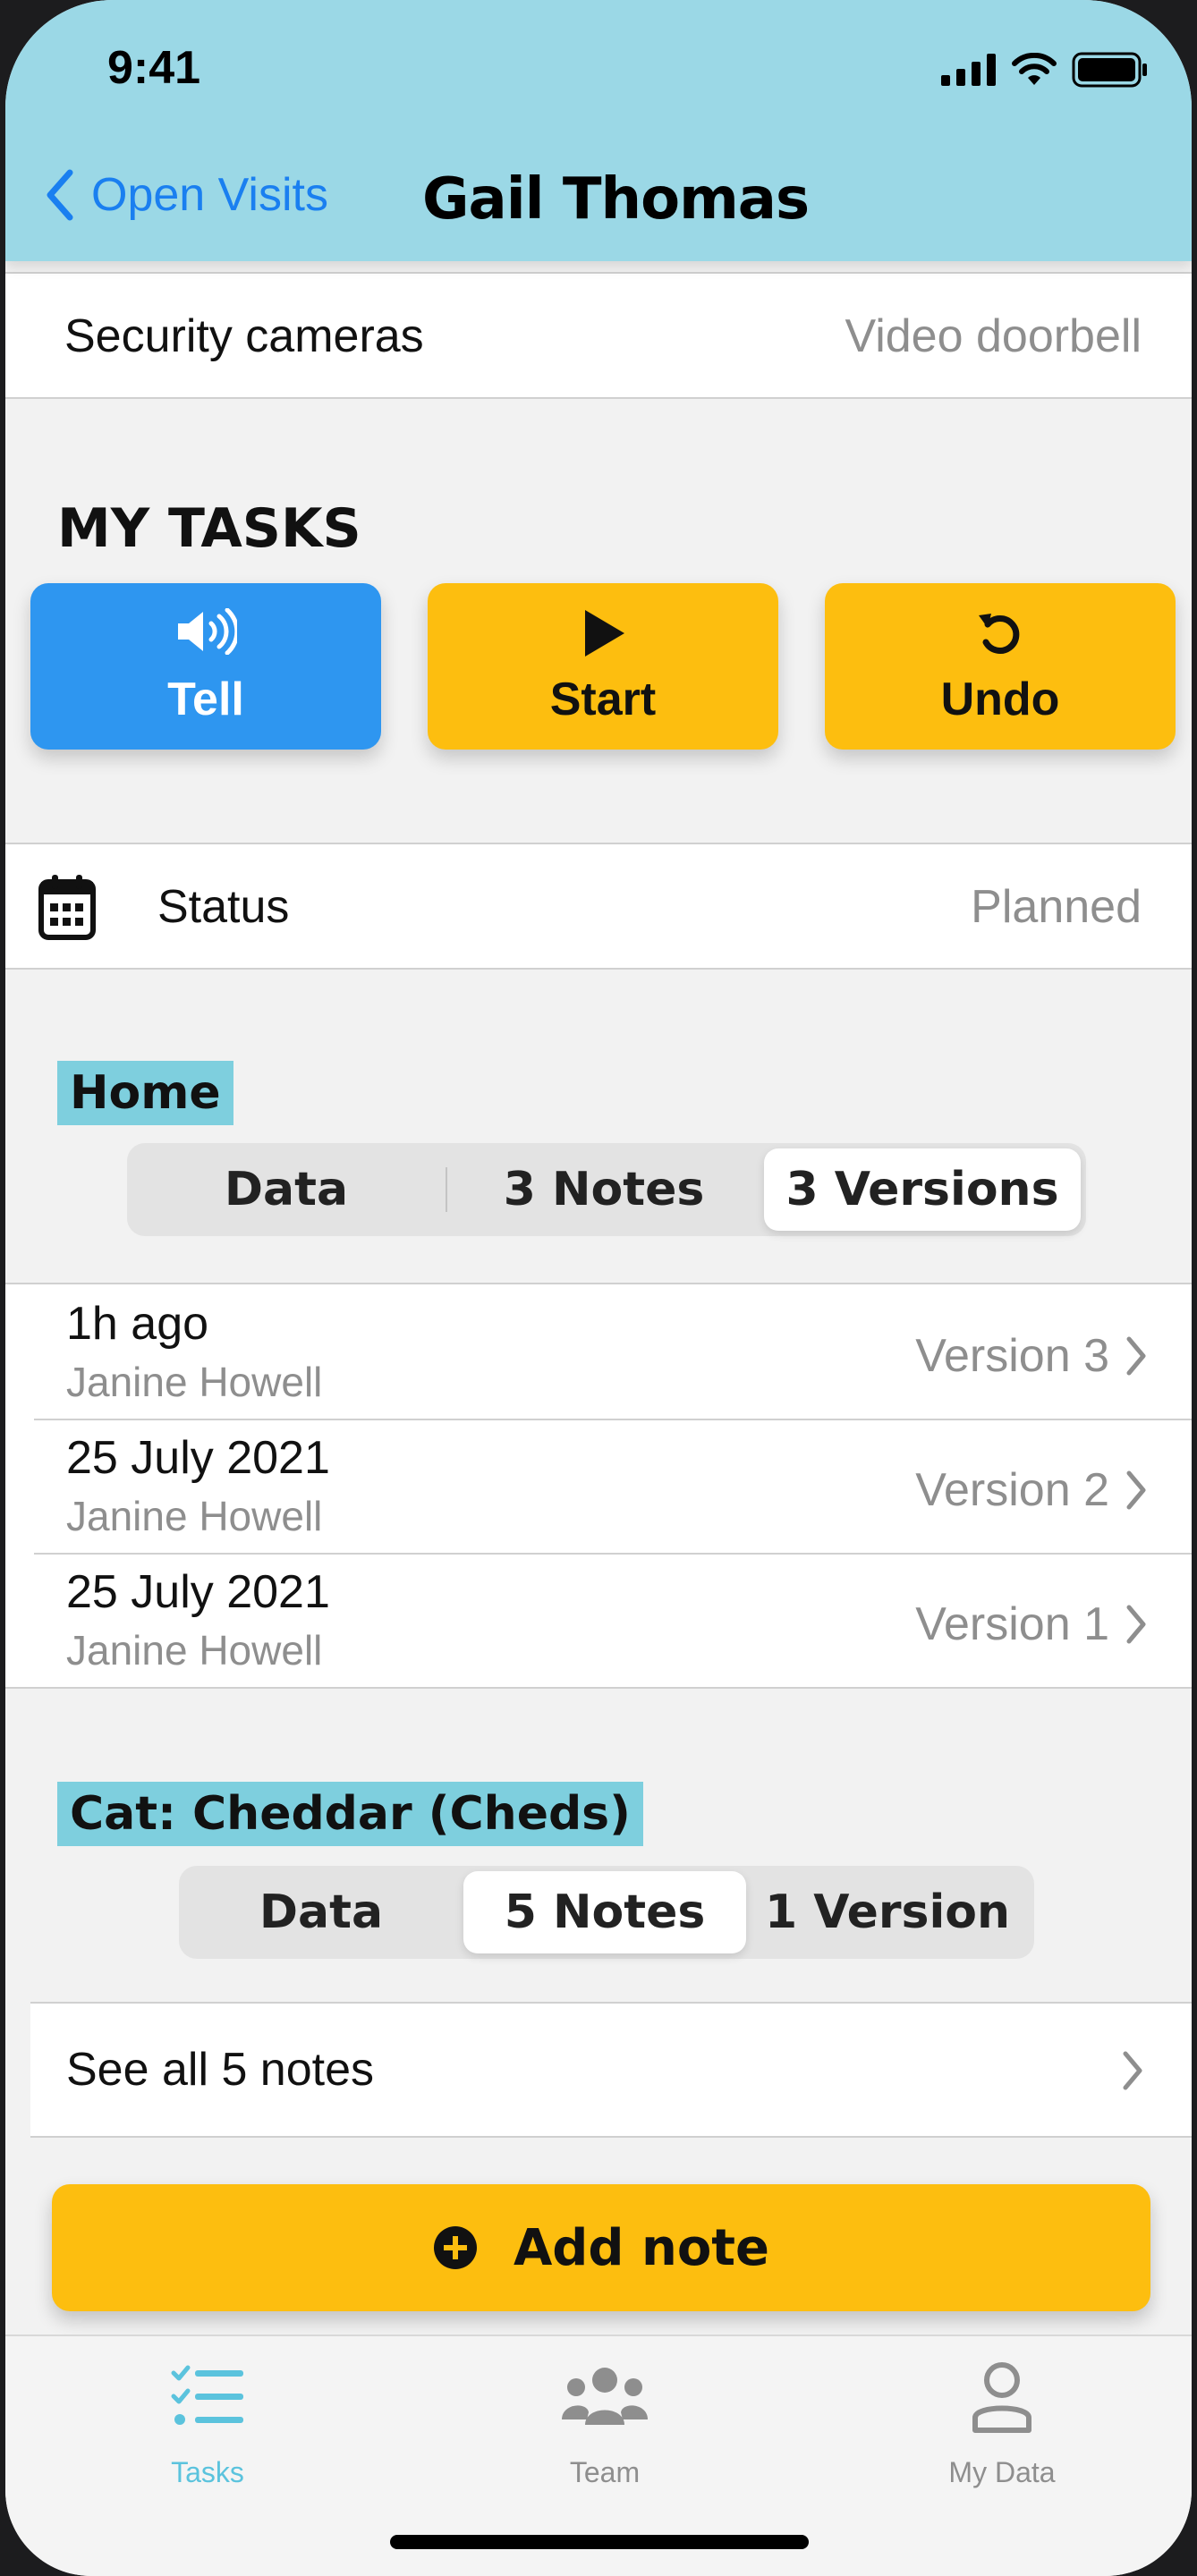 This screenshot has width=1197, height=2576. I want to click on status-label: Status, so click(224, 907).